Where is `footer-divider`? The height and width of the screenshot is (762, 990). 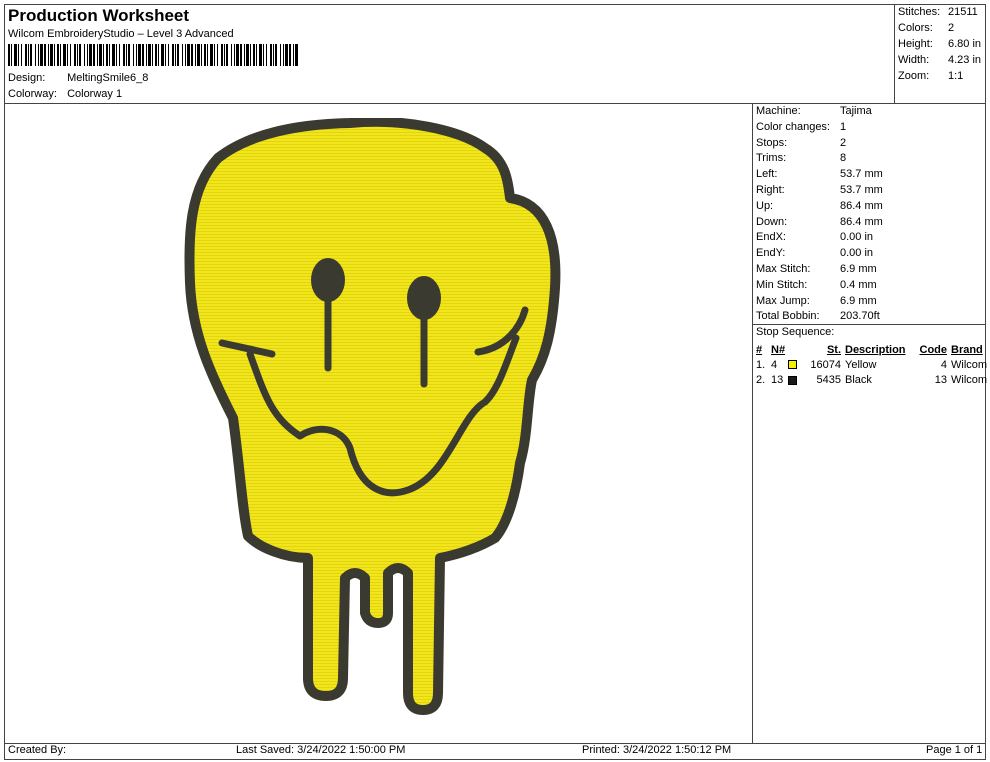
footer-divider is located at coordinates (495, 743).